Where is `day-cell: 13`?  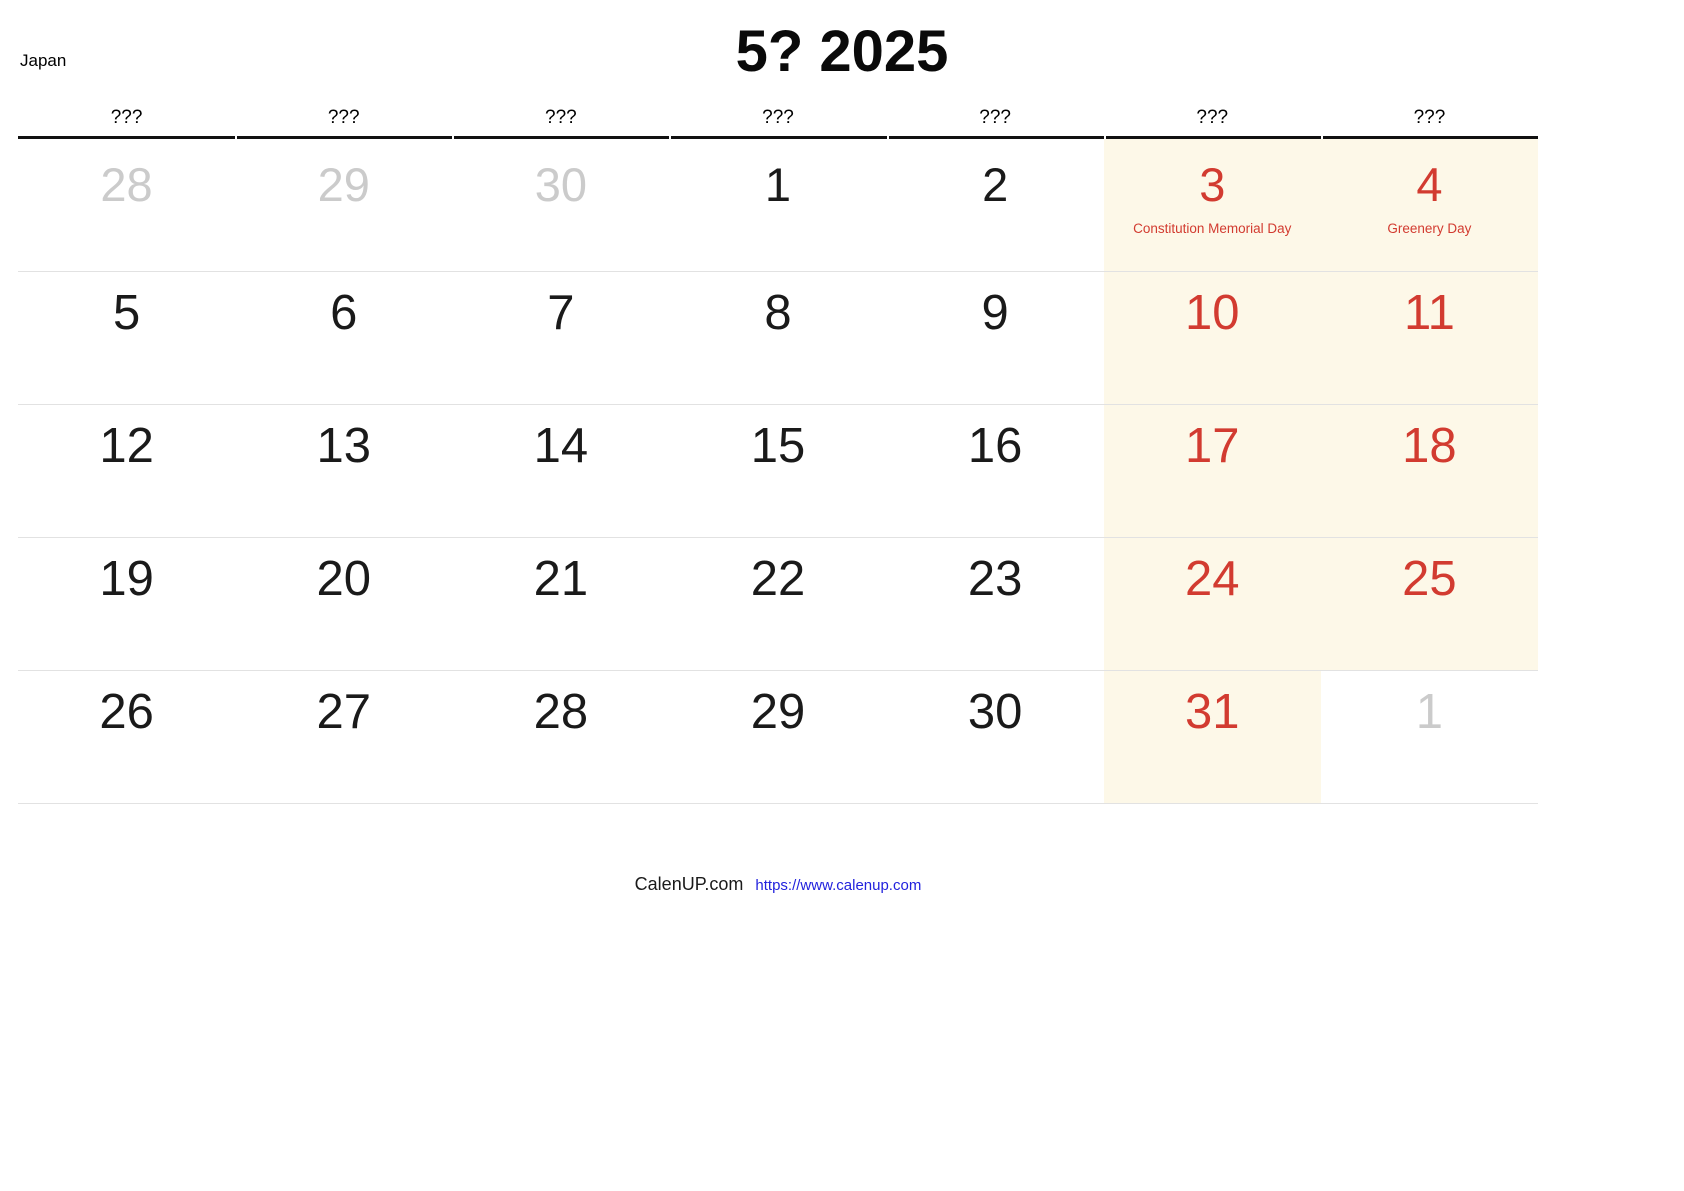
day-cell: 13 is located at coordinates (343, 471).